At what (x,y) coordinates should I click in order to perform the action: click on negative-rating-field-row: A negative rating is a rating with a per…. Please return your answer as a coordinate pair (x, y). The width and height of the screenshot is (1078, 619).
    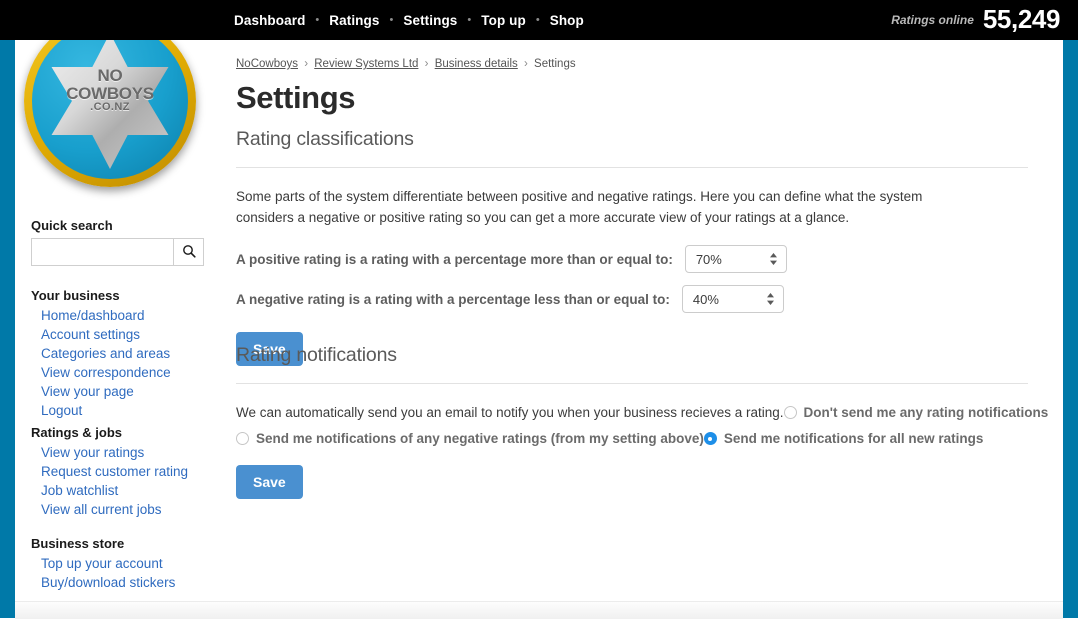
    Looking at the image, I should click on (632, 299).